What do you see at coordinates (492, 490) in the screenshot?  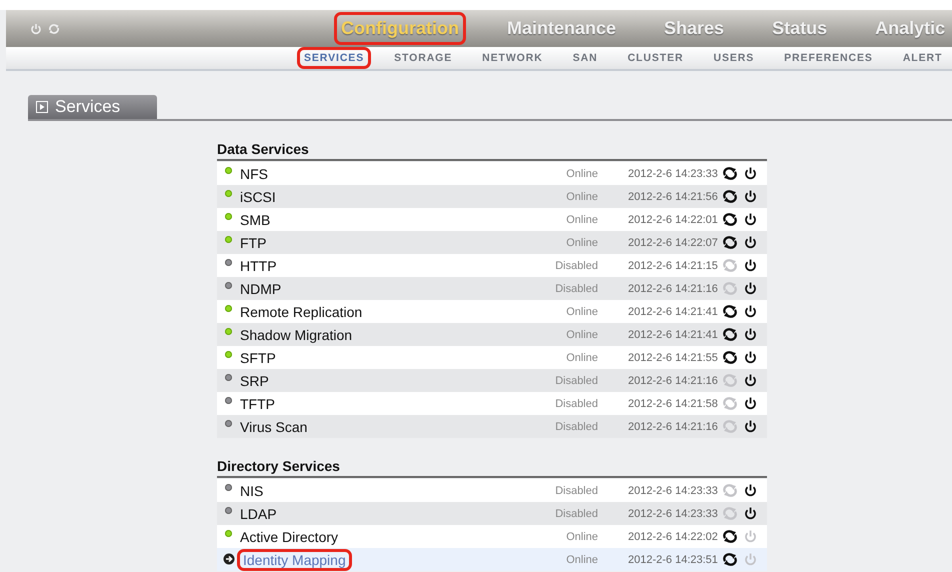 I see `service-row: NIS Disabled 2012-2-6 14:23:33` at bounding box center [492, 490].